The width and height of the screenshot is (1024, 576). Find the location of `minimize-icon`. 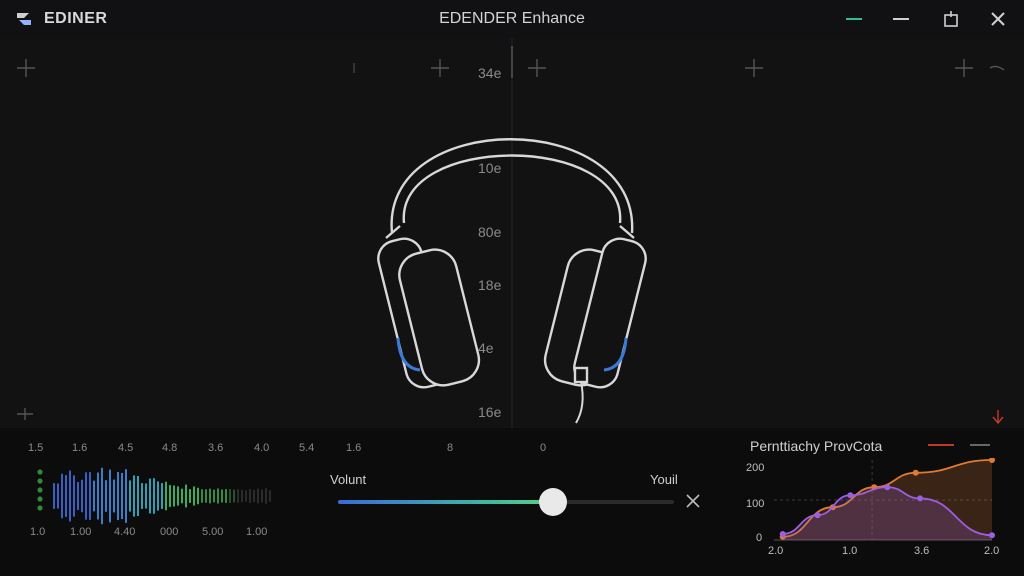

minimize-icon is located at coordinates (901, 19).